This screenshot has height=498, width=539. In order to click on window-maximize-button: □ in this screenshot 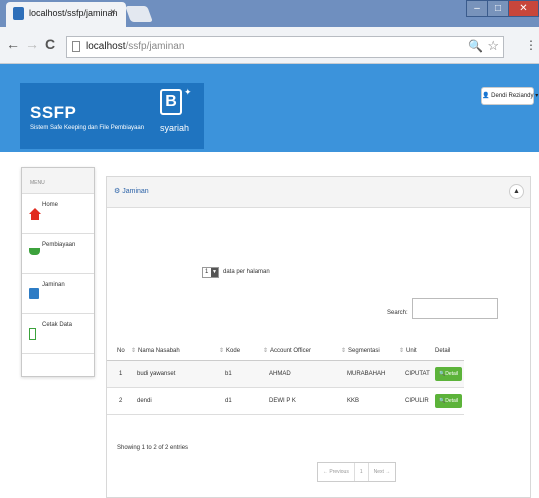, I will do `click(498, 8)`.